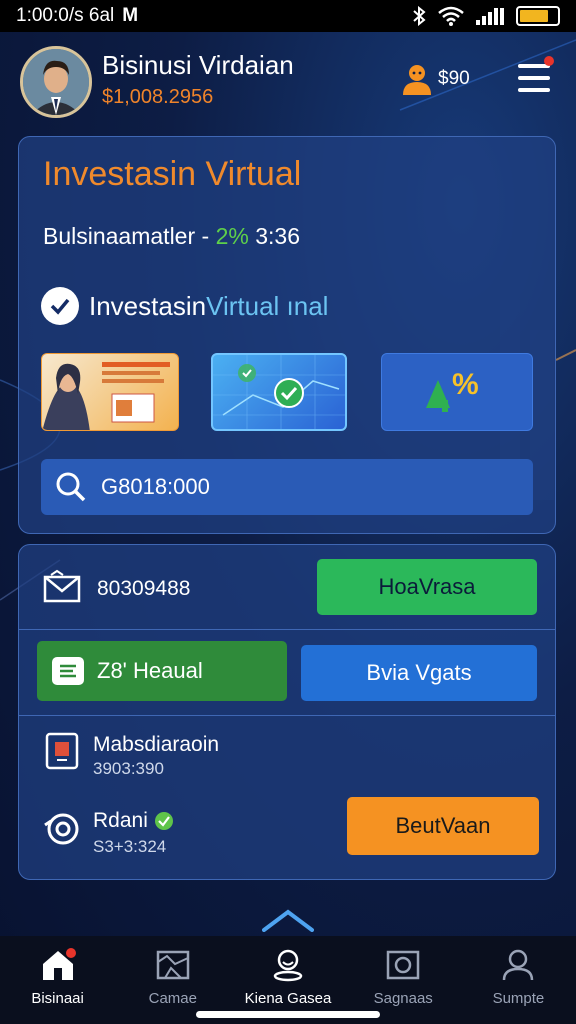 This screenshot has height=1024, width=576. I want to click on wifi-icon, so click(451, 16).